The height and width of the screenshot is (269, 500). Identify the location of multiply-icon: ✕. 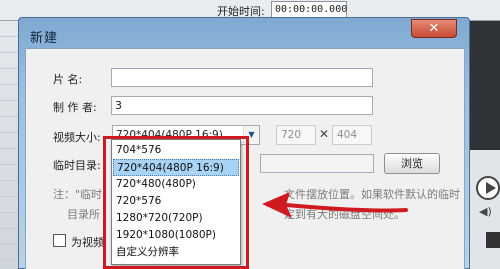
(324, 134).